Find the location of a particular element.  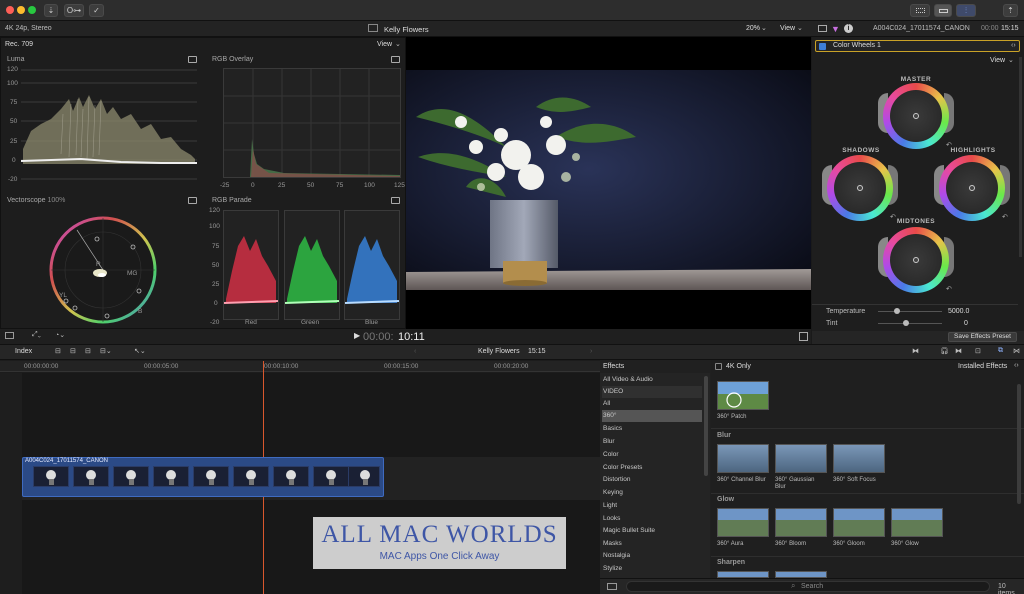

category-item: Nostalgia is located at coordinates (652, 556).